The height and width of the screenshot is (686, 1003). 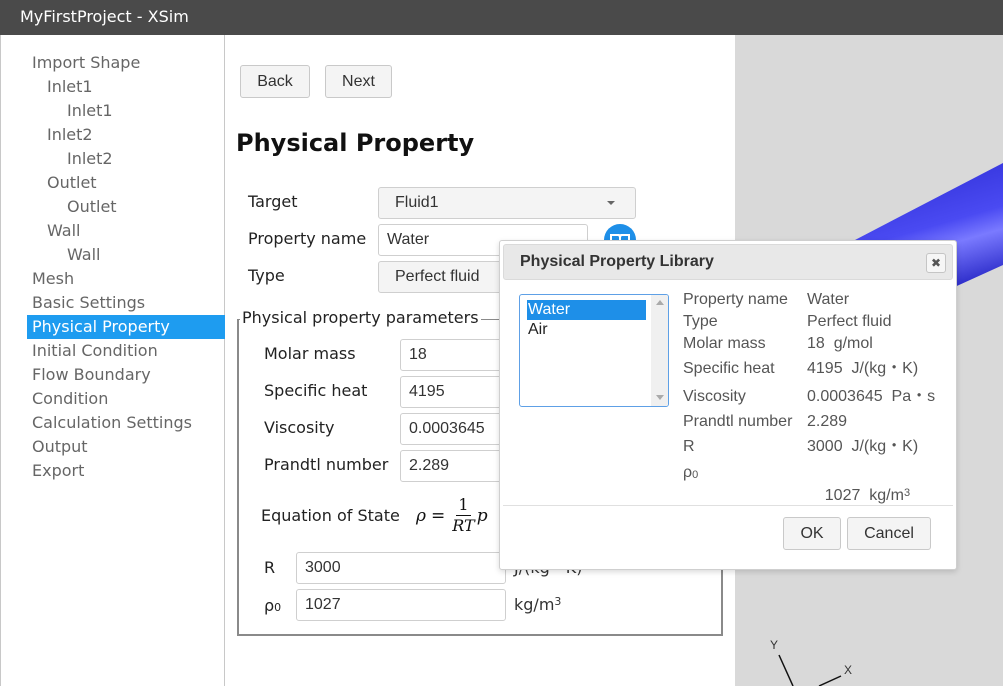 What do you see at coordinates (507, 203) in the screenshot?
I see `target-select: Fluid1` at bounding box center [507, 203].